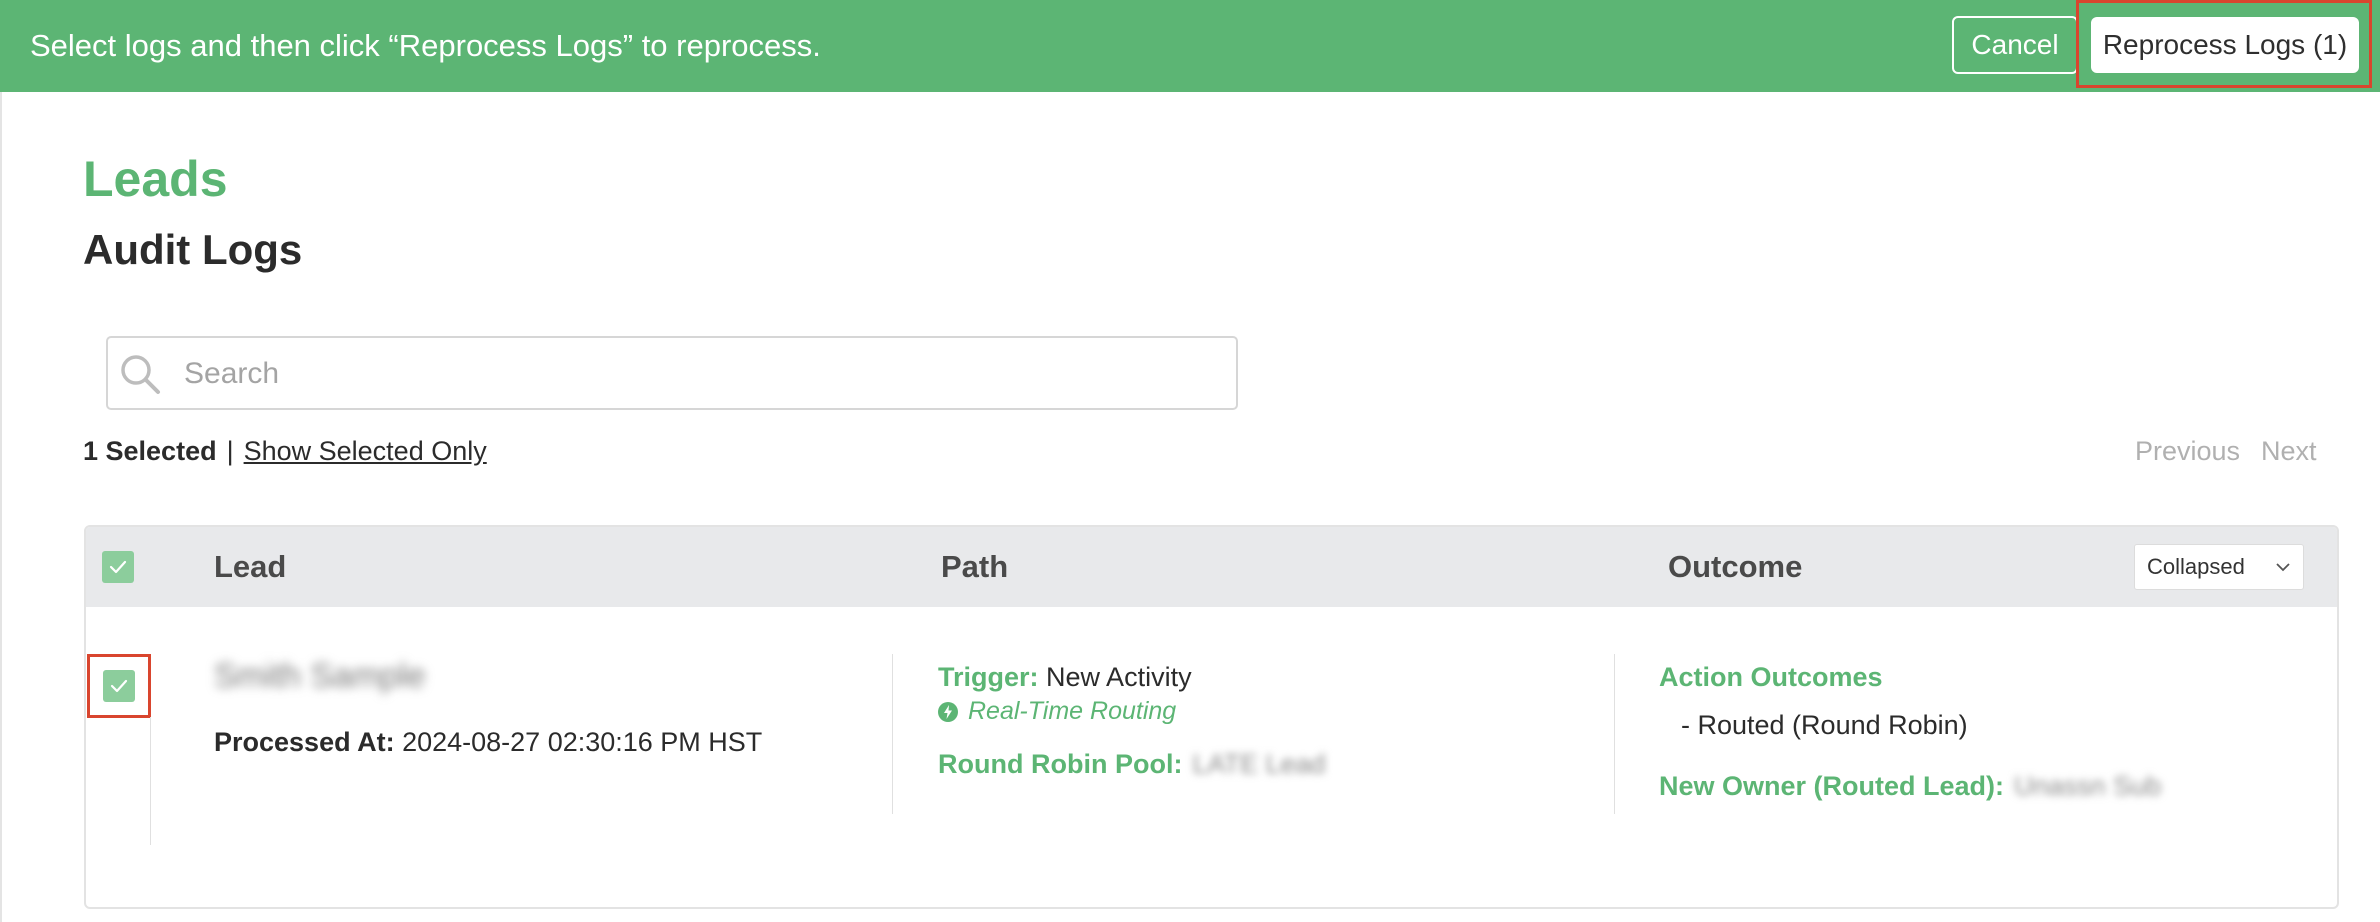 The height and width of the screenshot is (922, 2380). Describe the element at coordinates (1771, 677) in the screenshot. I see `action-outcomes-title: Action Outcomes` at that location.